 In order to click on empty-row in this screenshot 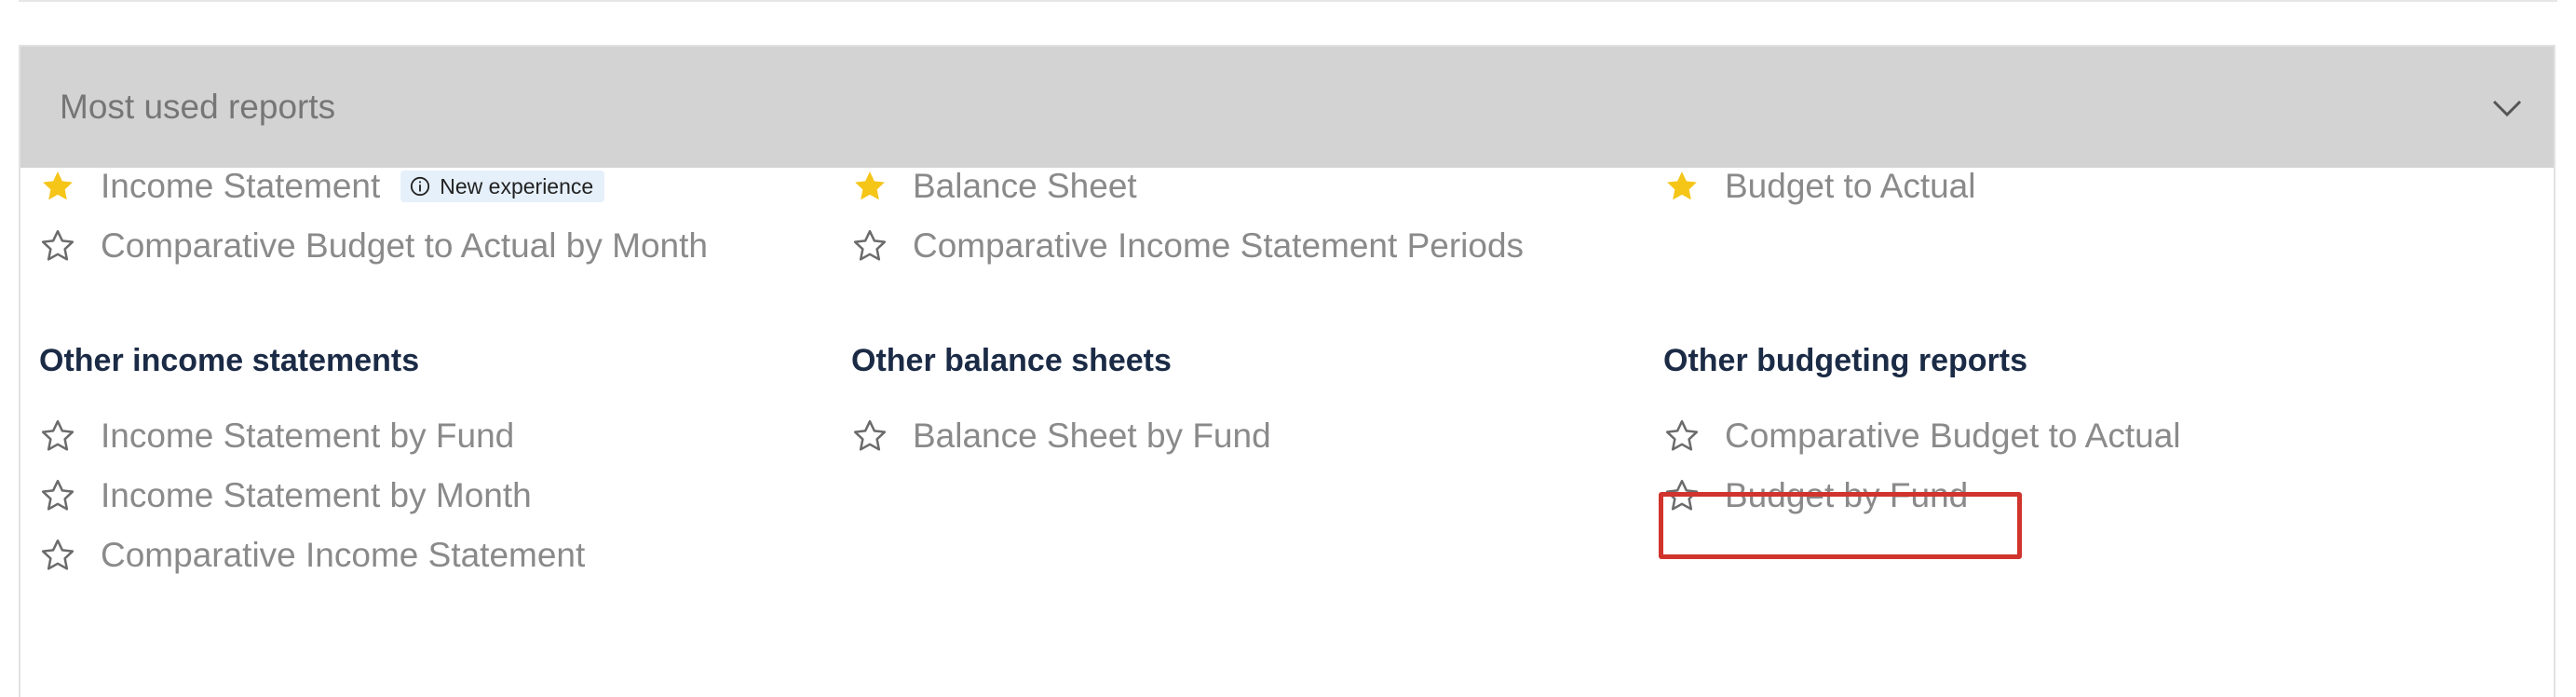, I will do `click(2063, 246)`.